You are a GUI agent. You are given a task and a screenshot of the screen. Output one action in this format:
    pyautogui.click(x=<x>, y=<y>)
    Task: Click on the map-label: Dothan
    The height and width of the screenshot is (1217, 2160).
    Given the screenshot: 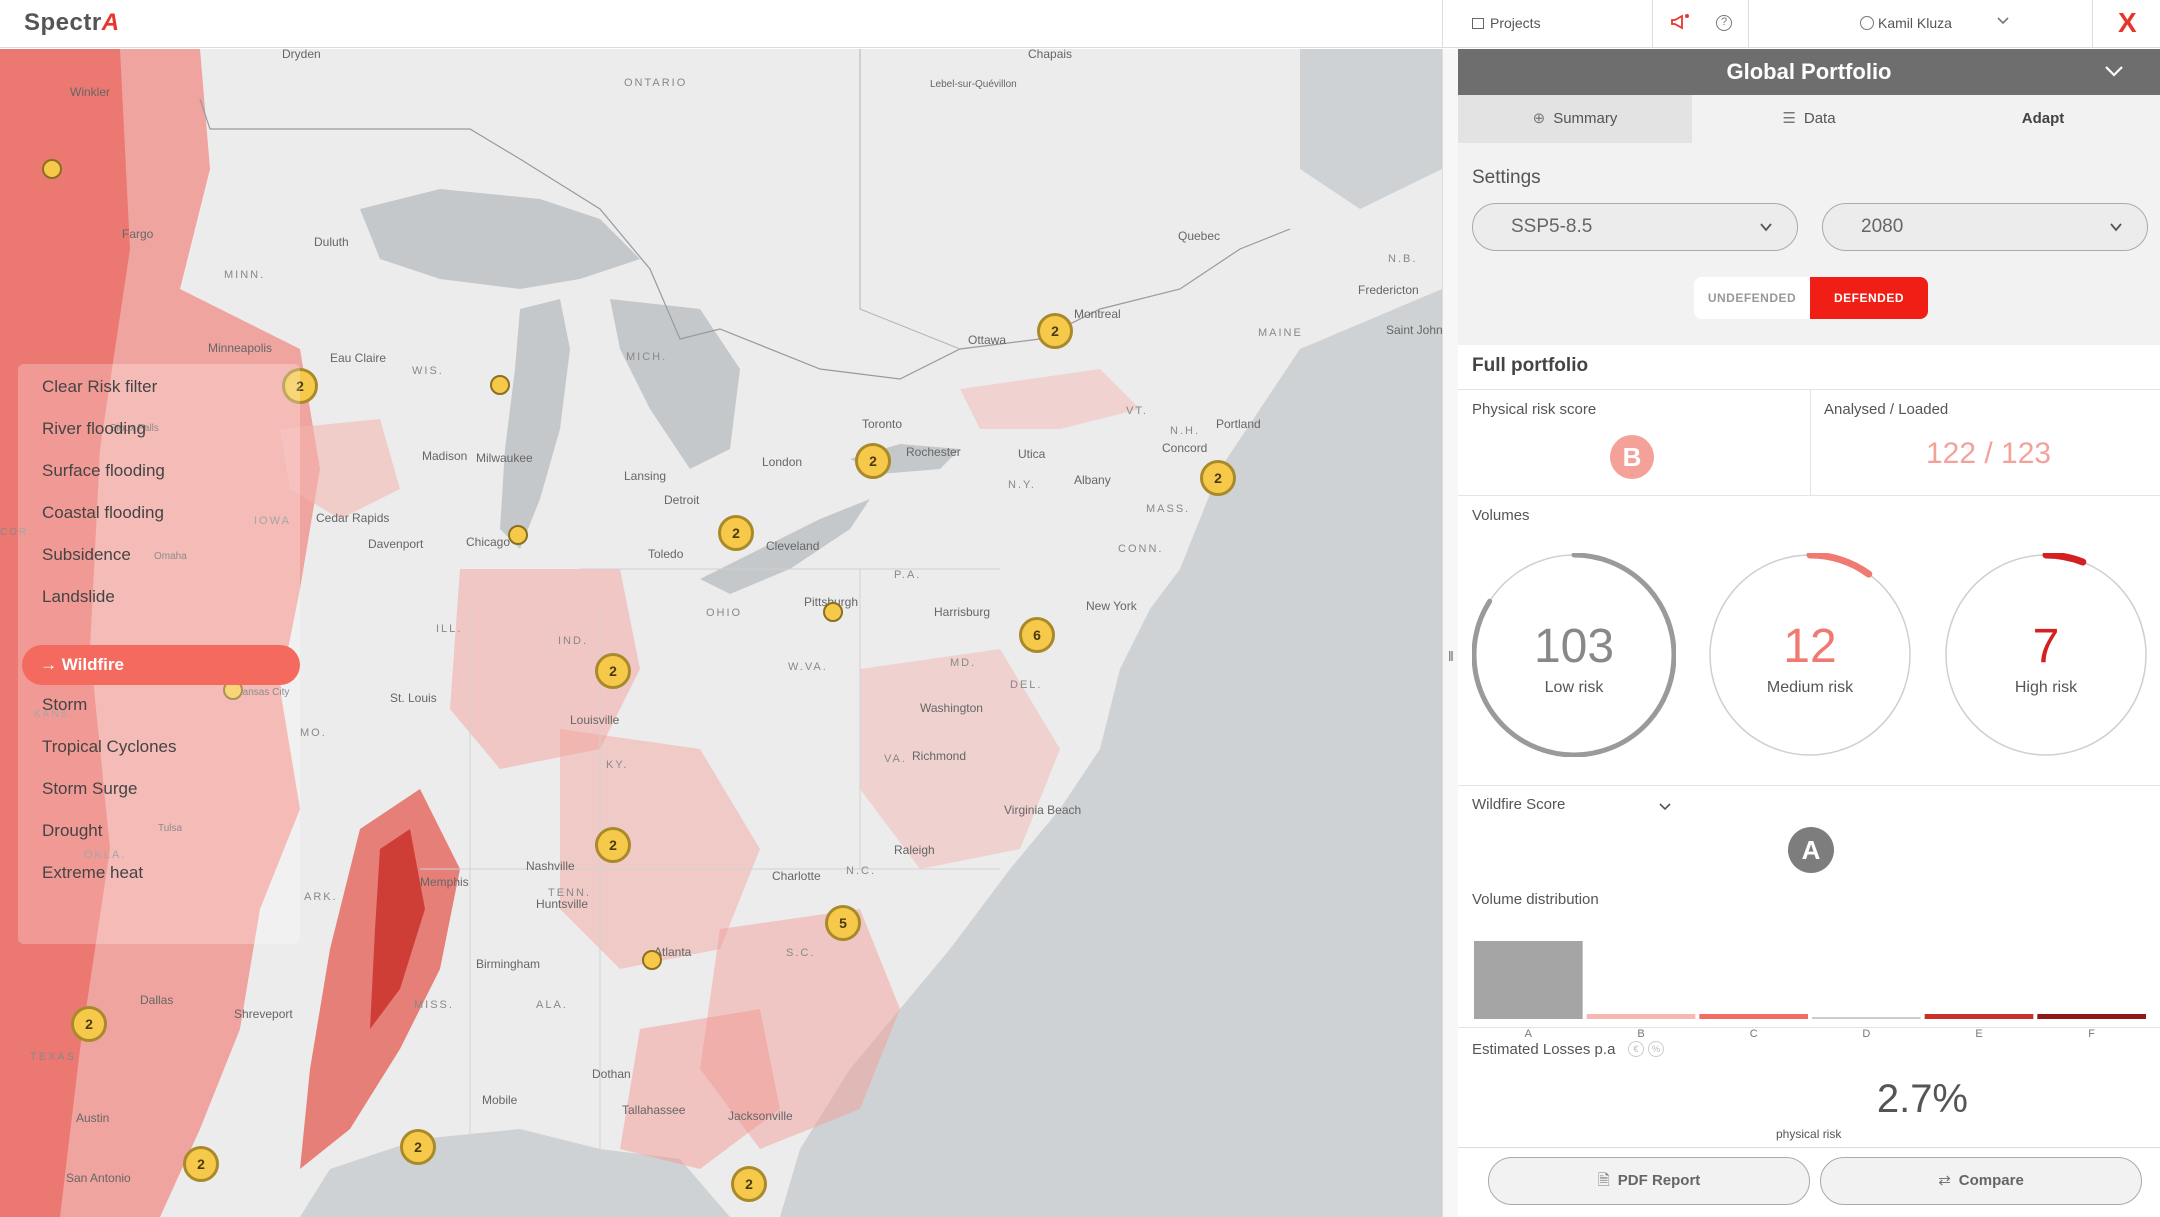 What is the action you would take?
    pyautogui.click(x=611, y=1074)
    